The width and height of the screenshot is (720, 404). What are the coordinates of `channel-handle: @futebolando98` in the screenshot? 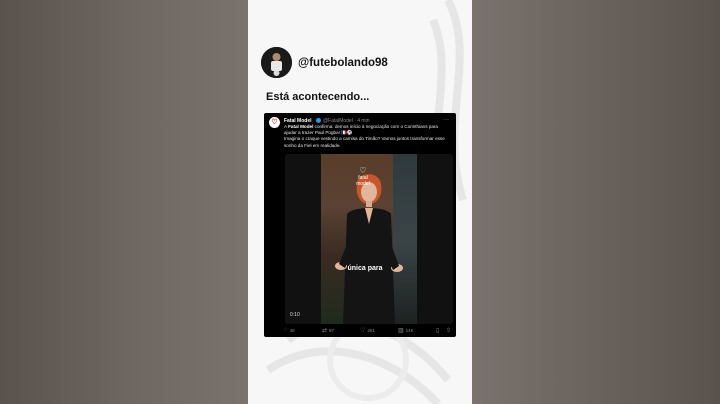 It's located at (343, 63).